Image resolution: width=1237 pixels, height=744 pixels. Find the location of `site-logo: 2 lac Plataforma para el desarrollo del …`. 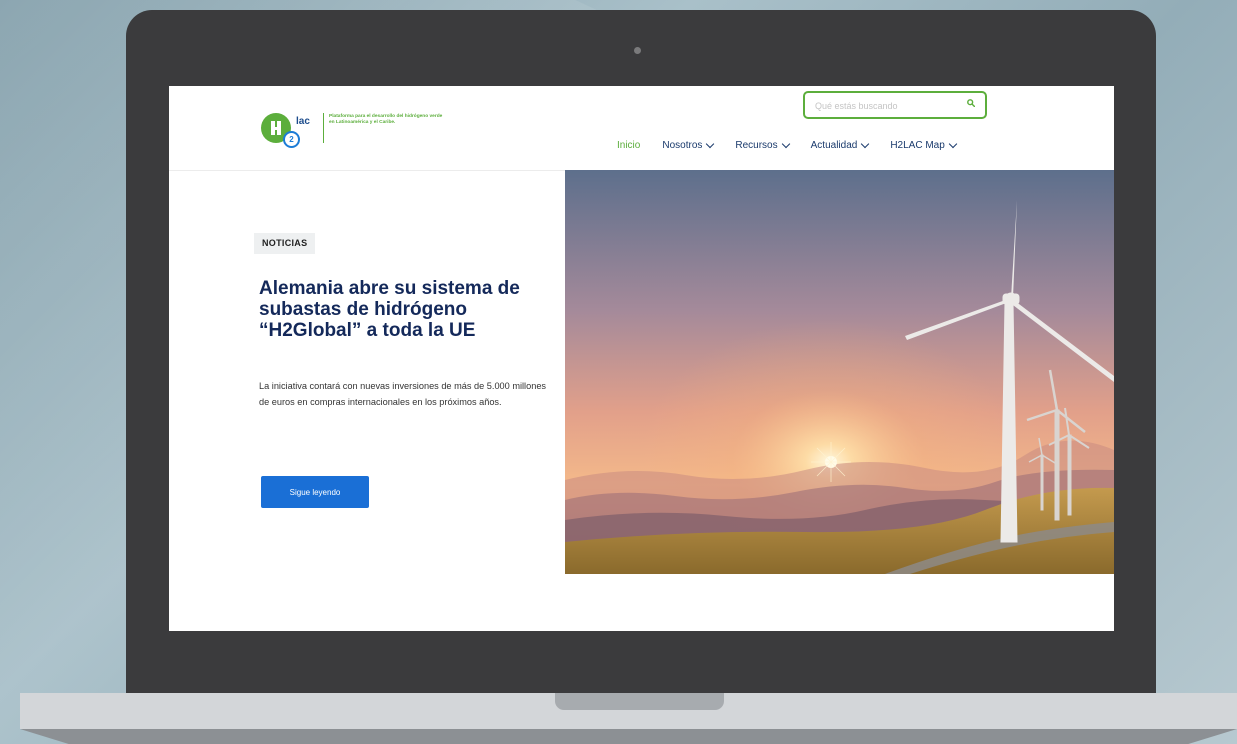

site-logo: 2 lac Plataforma para el desarrollo del … is located at coordinates (356, 129).